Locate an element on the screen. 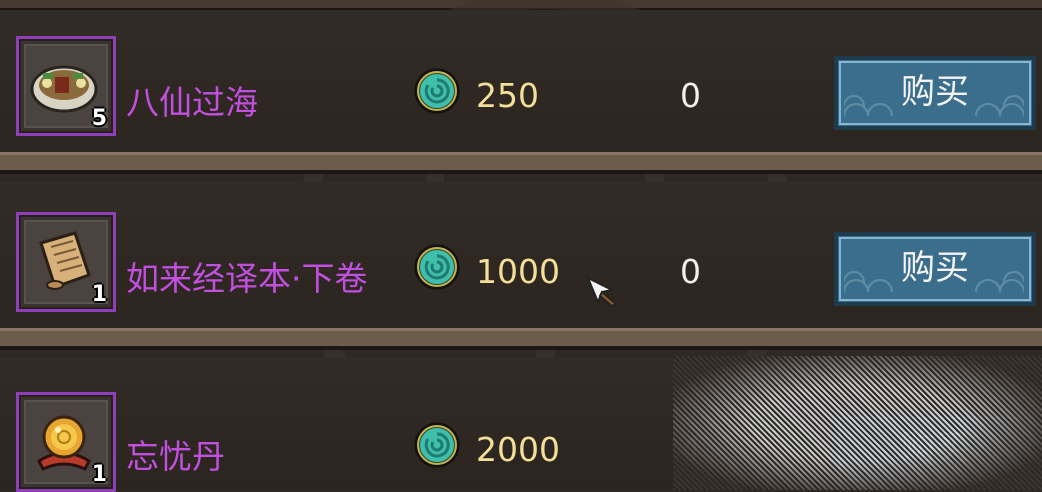  price-value: 2000 is located at coordinates (518, 449).